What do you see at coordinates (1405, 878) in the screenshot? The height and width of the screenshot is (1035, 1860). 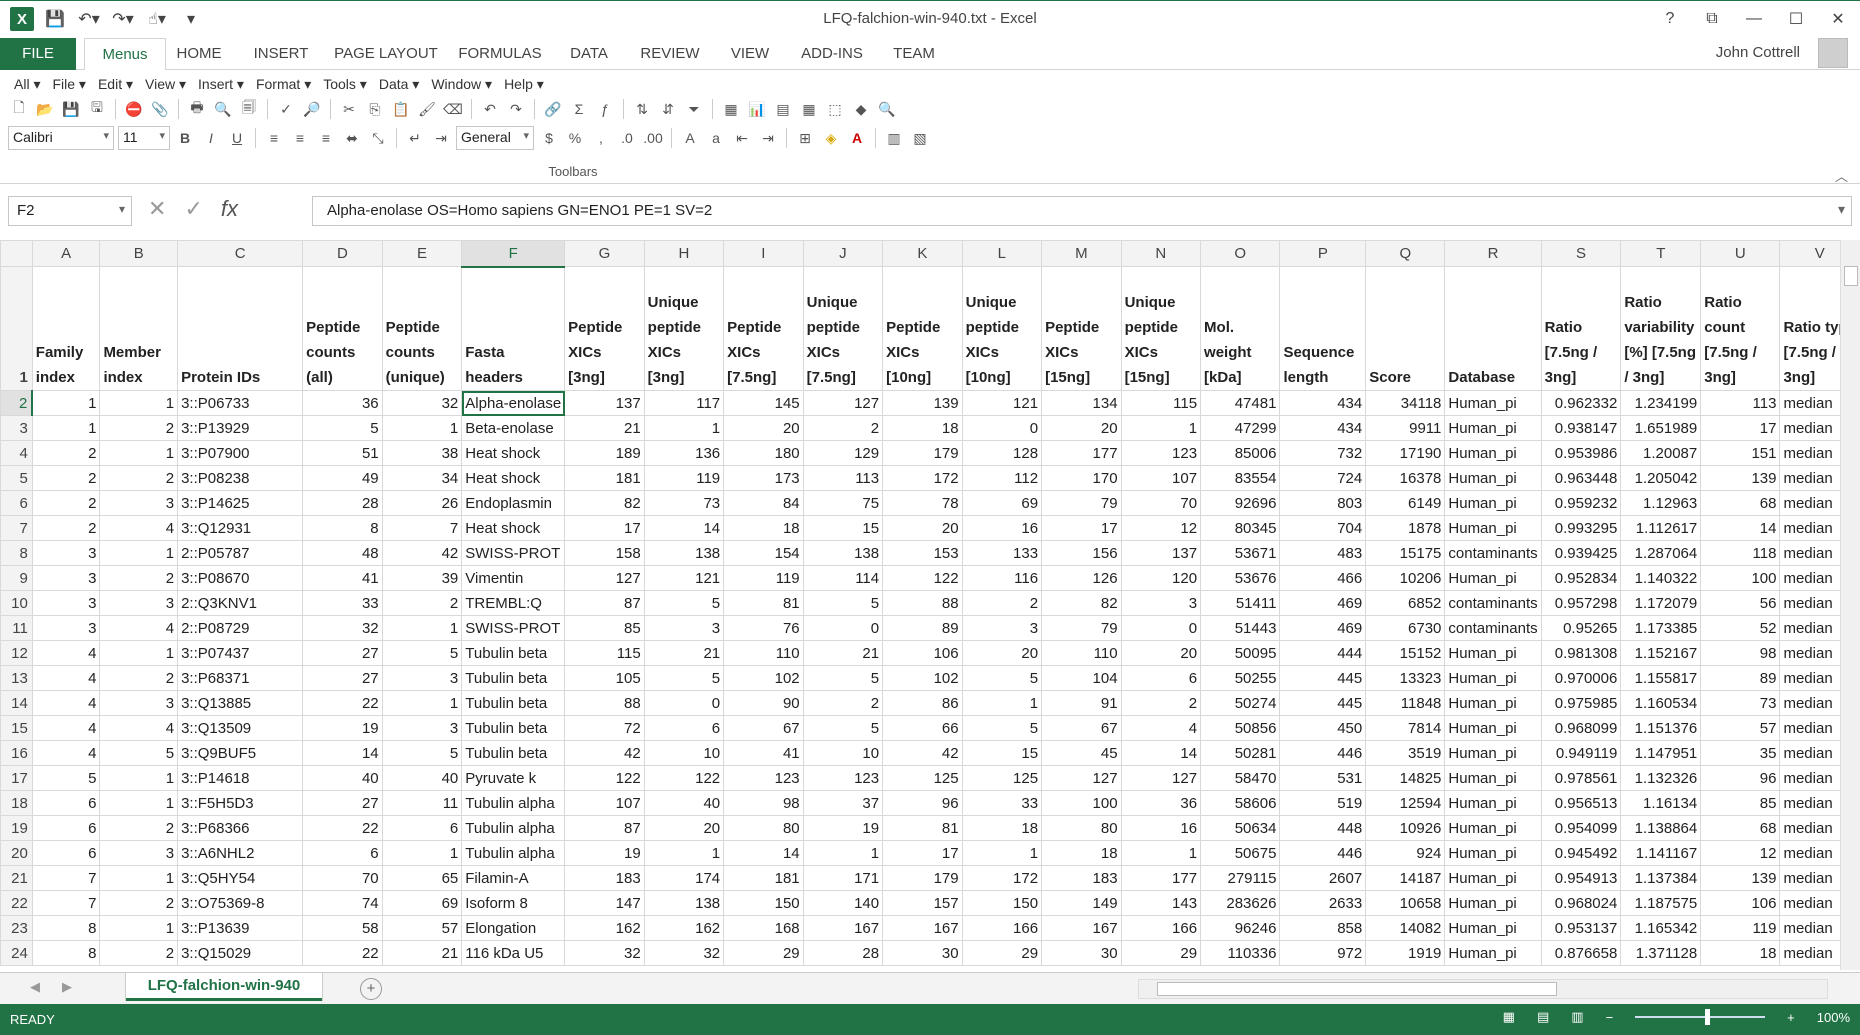 I see `cell: 14187` at bounding box center [1405, 878].